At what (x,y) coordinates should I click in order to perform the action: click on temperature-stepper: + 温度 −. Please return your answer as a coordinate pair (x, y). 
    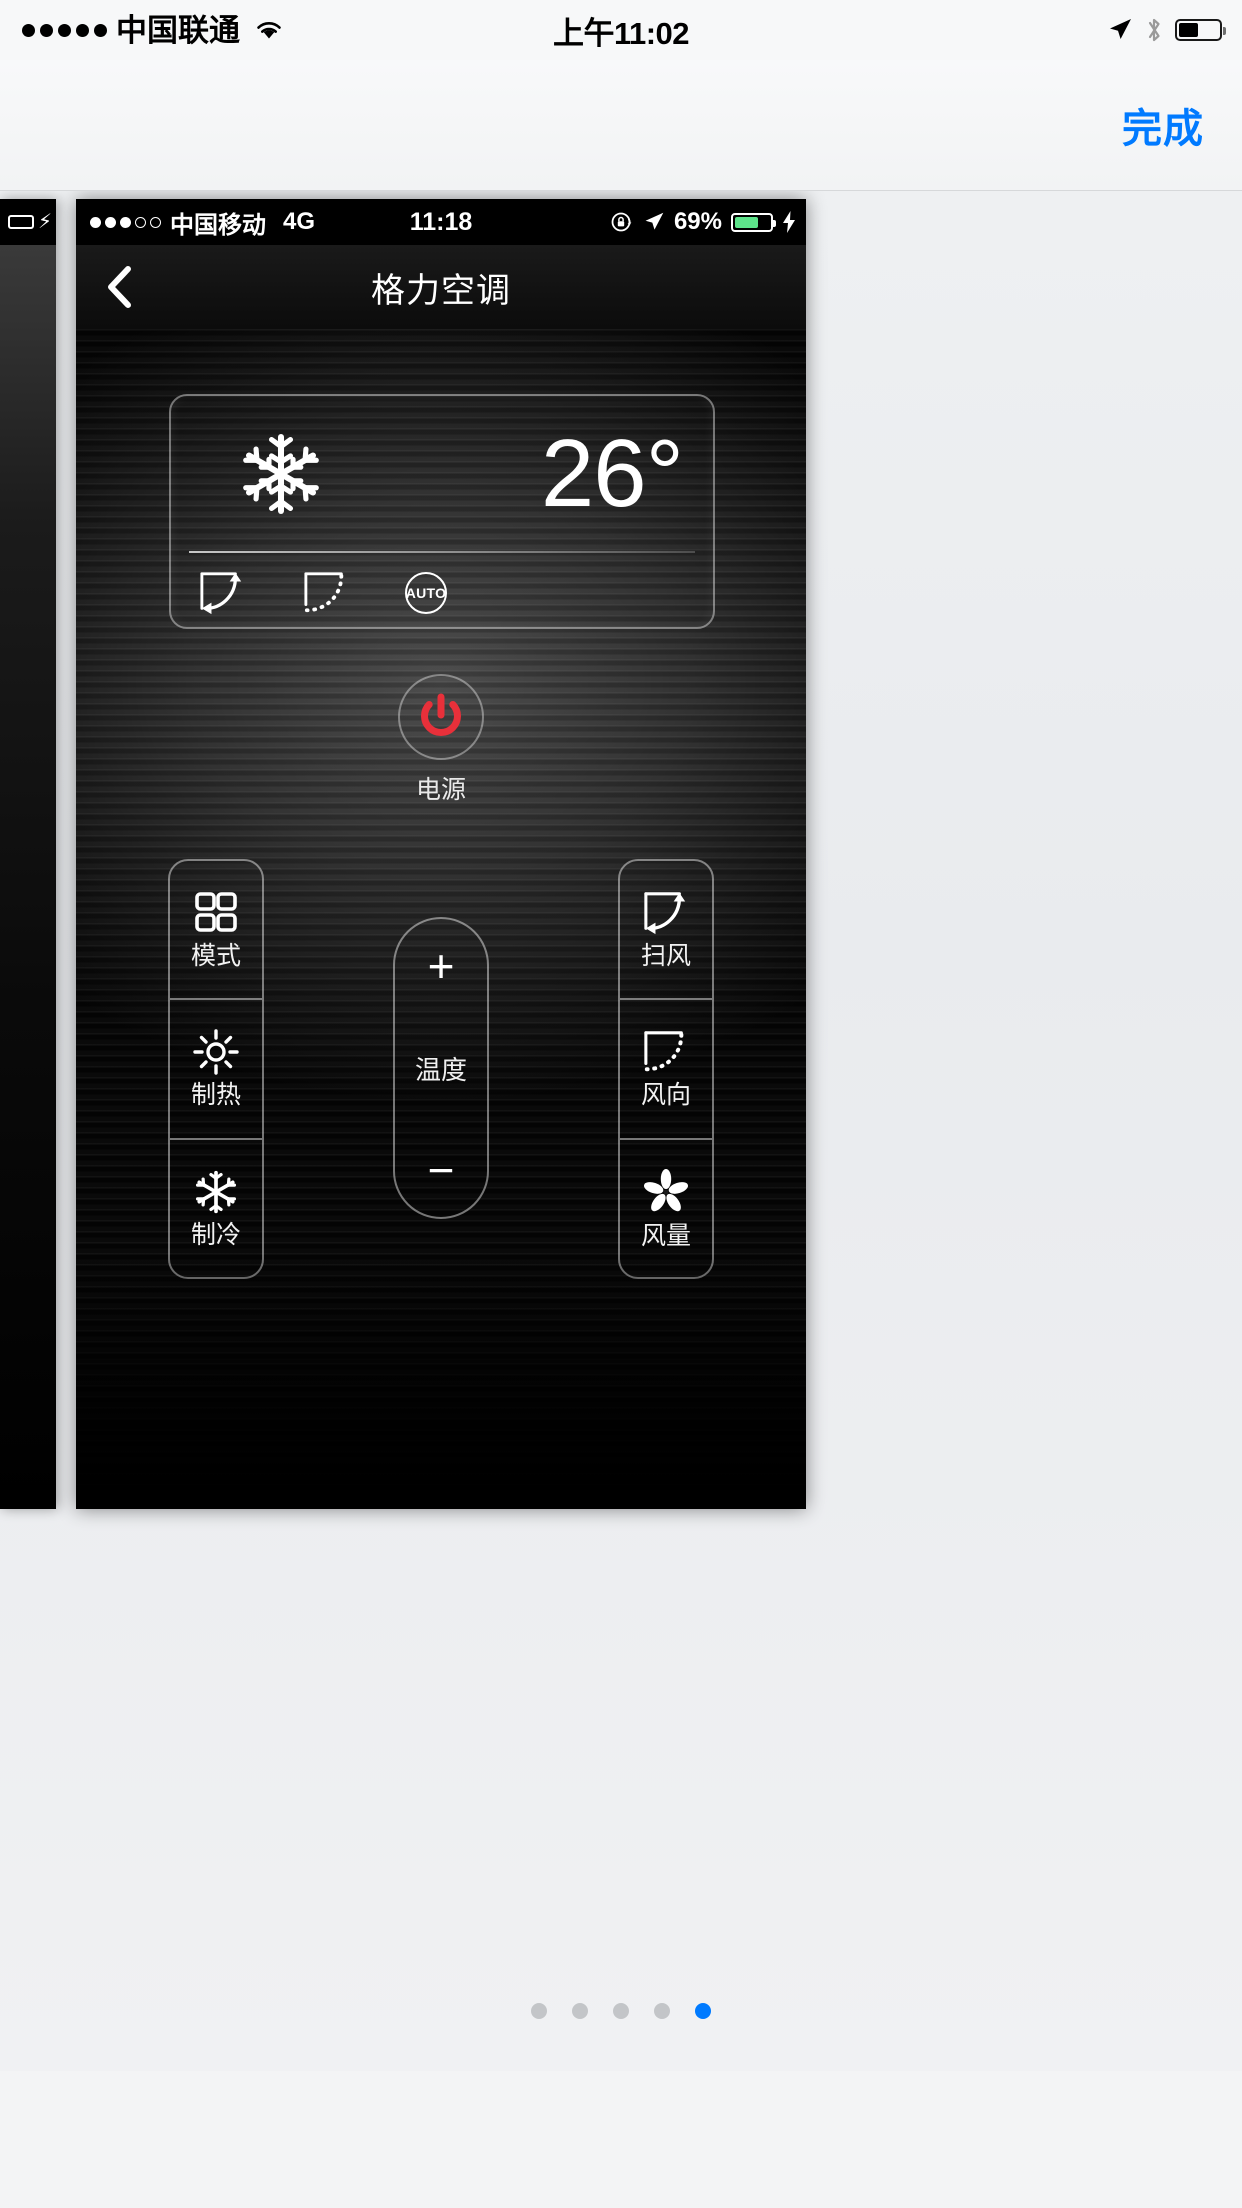
    Looking at the image, I should click on (441, 1068).